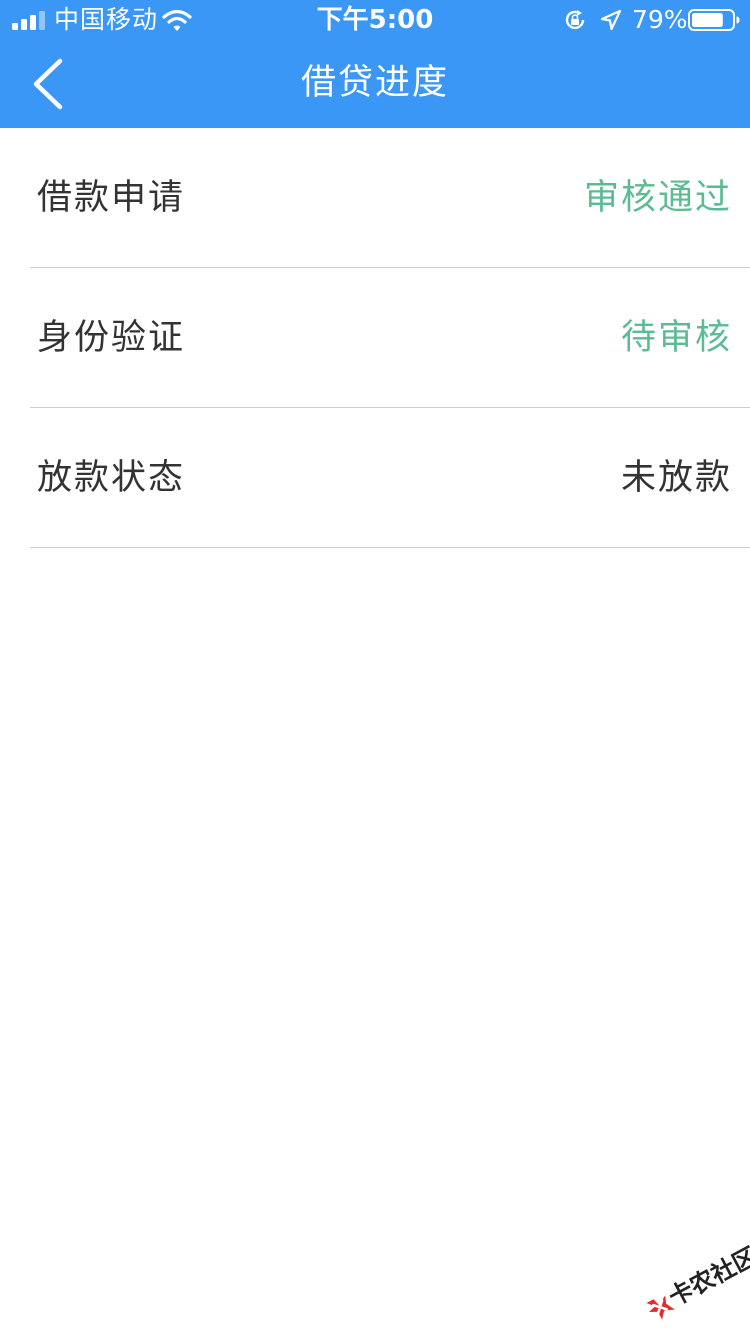  Describe the element at coordinates (714, 20) in the screenshot. I see `battery-icon` at that location.